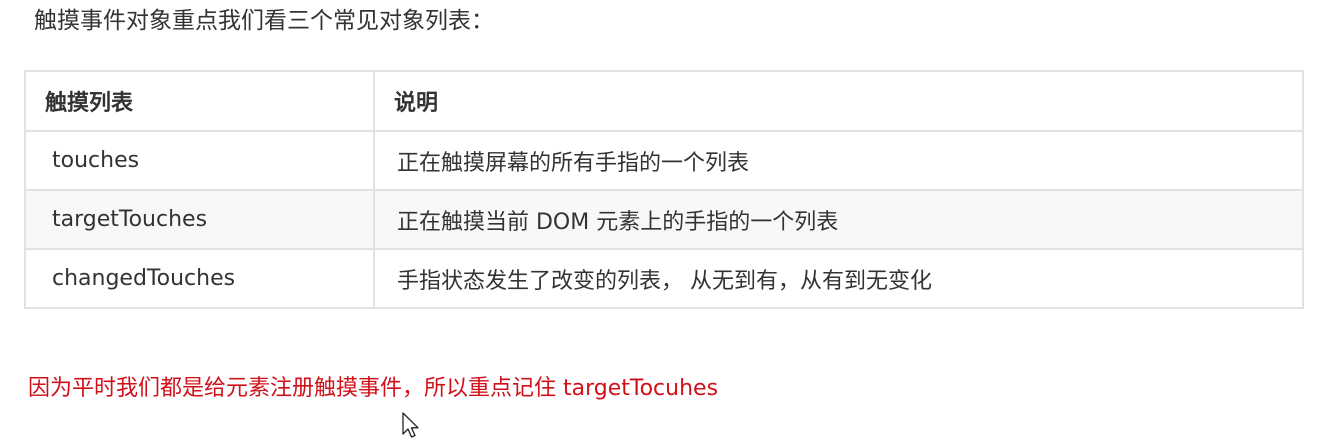  I want to click on touch-list-description: 手指状态发生了改变的列表， 从无到有，从有到无变化, so click(838, 278).